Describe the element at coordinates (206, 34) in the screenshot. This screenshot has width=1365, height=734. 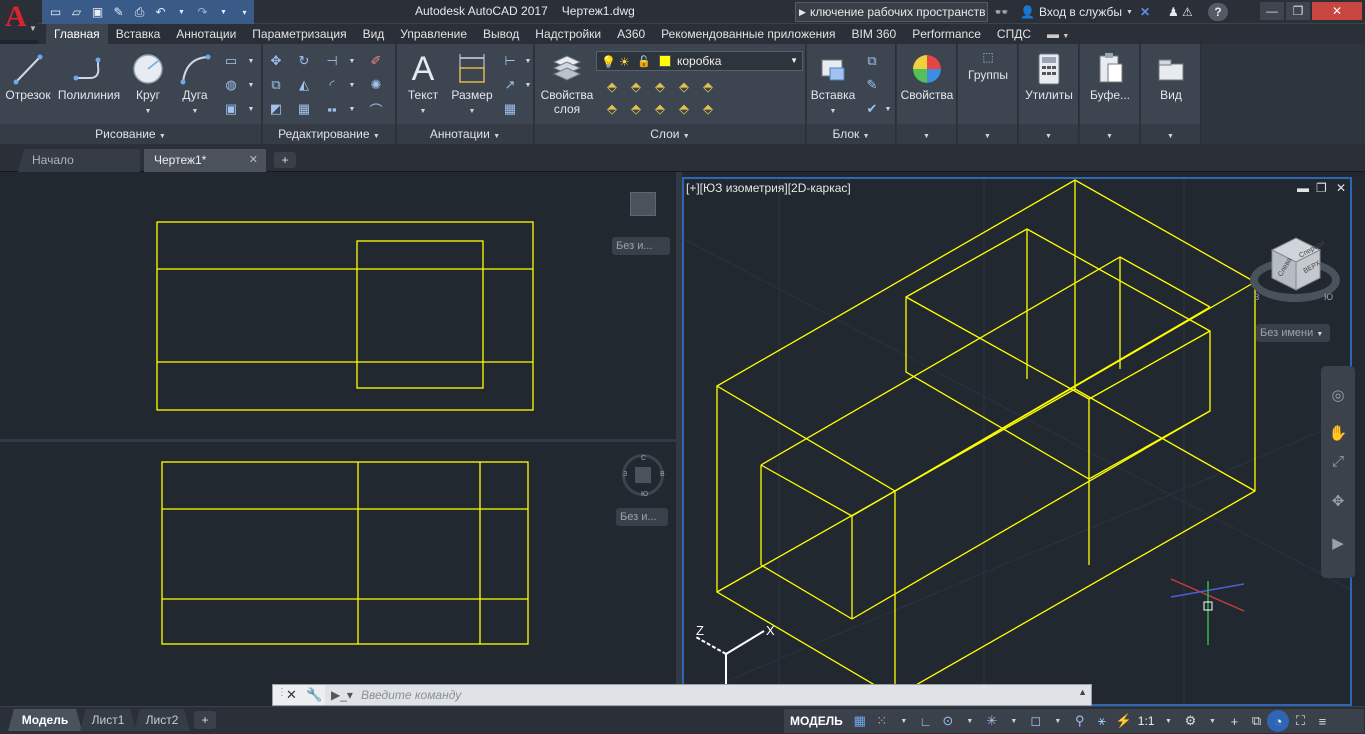
I see `tab-annotate: Аннотации` at that location.